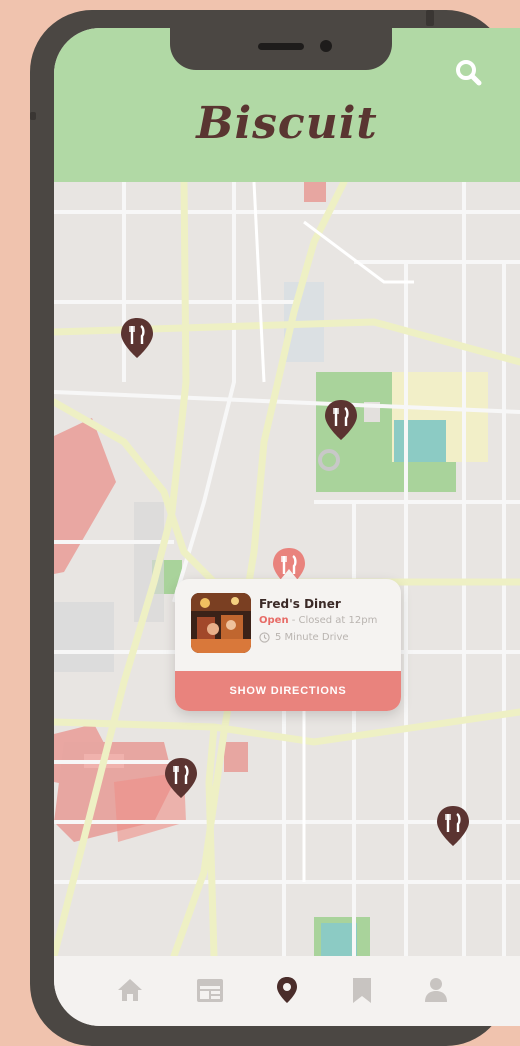 This screenshot has height=1046, width=520. I want to click on speaker-grille, so click(281, 46).